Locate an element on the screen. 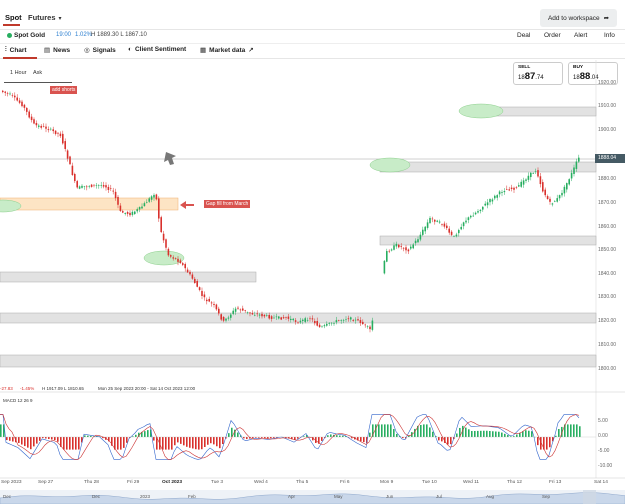  time-tick: Sep 27 is located at coordinates (46, 482).